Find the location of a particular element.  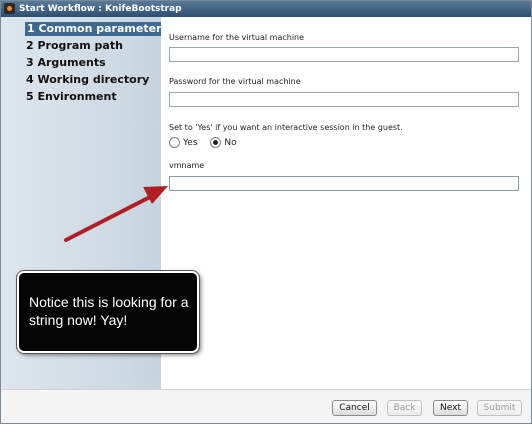

back-button: Back is located at coordinates (404, 408).